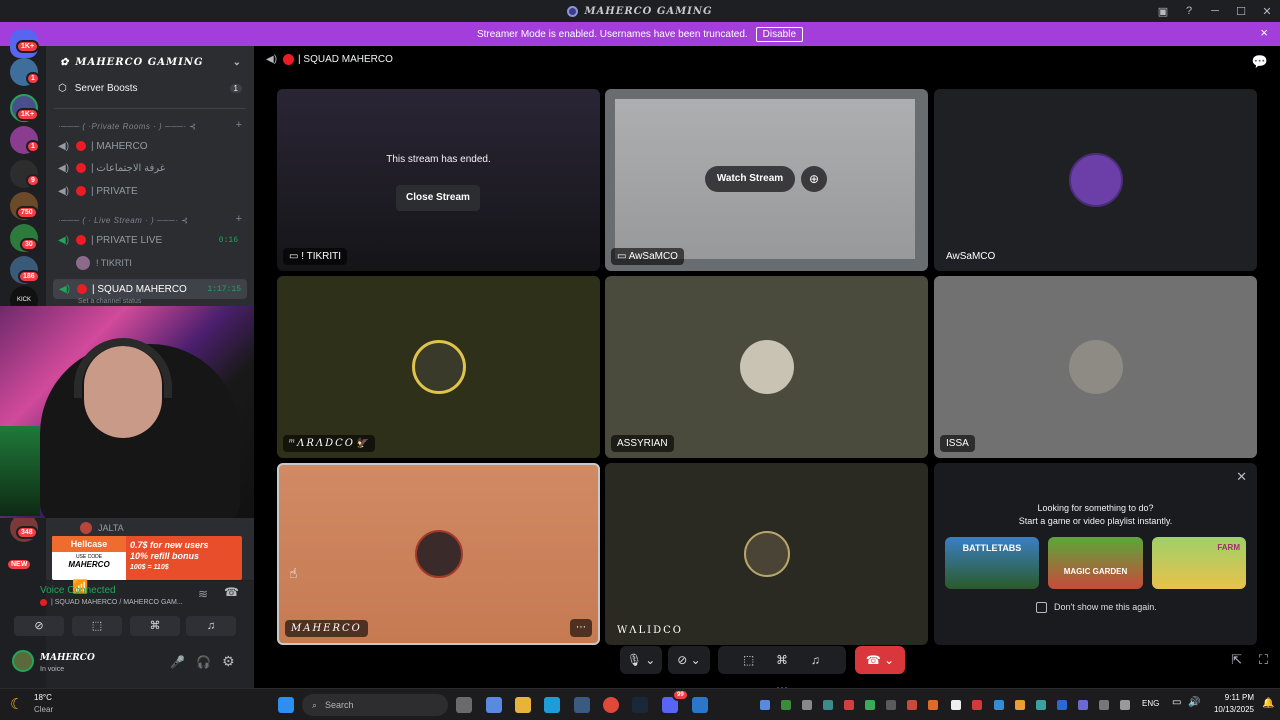 This screenshot has width=1280, height=720. What do you see at coordinates (749, 660) in the screenshot?
I see `screen-share-icon: ⬚` at bounding box center [749, 660].